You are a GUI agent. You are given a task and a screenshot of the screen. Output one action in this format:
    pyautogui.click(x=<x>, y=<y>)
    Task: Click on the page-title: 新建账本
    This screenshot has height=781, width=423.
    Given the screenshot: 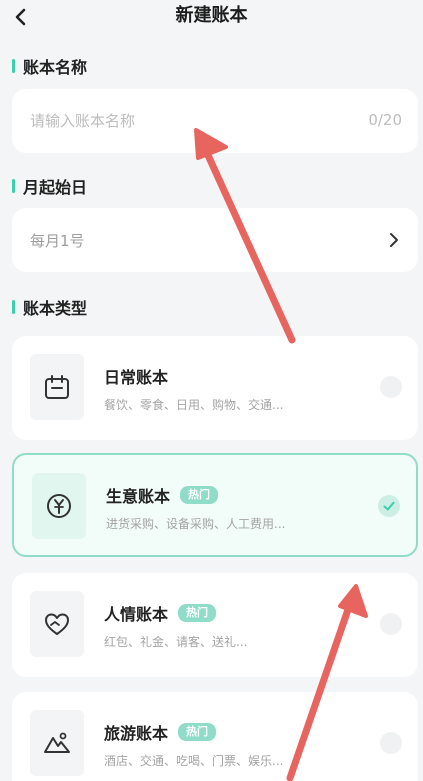 What is the action you would take?
    pyautogui.click(x=211, y=15)
    